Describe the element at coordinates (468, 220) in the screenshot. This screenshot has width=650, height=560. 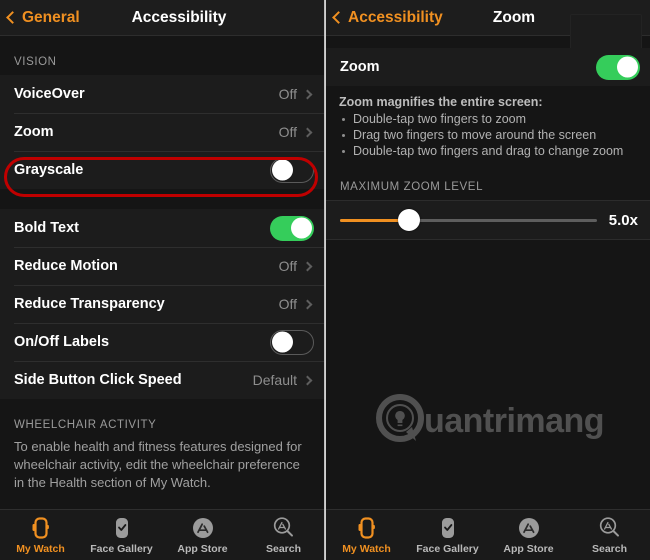
I see `max-zoom-slider` at that location.